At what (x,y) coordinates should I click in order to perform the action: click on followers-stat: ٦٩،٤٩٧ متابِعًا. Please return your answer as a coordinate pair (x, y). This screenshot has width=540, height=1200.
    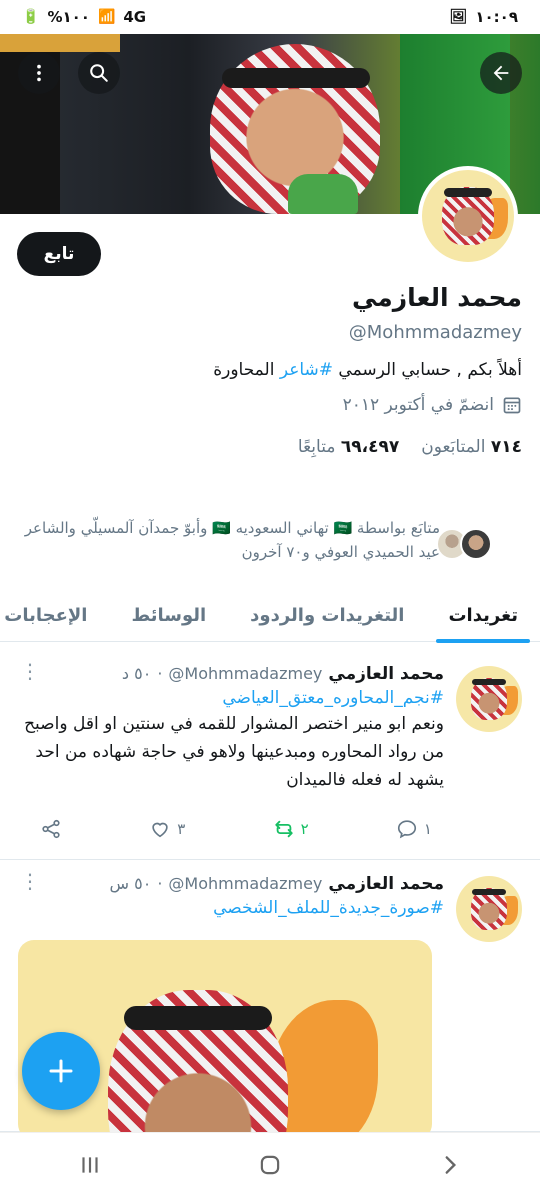
    Looking at the image, I should click on (348, 447).